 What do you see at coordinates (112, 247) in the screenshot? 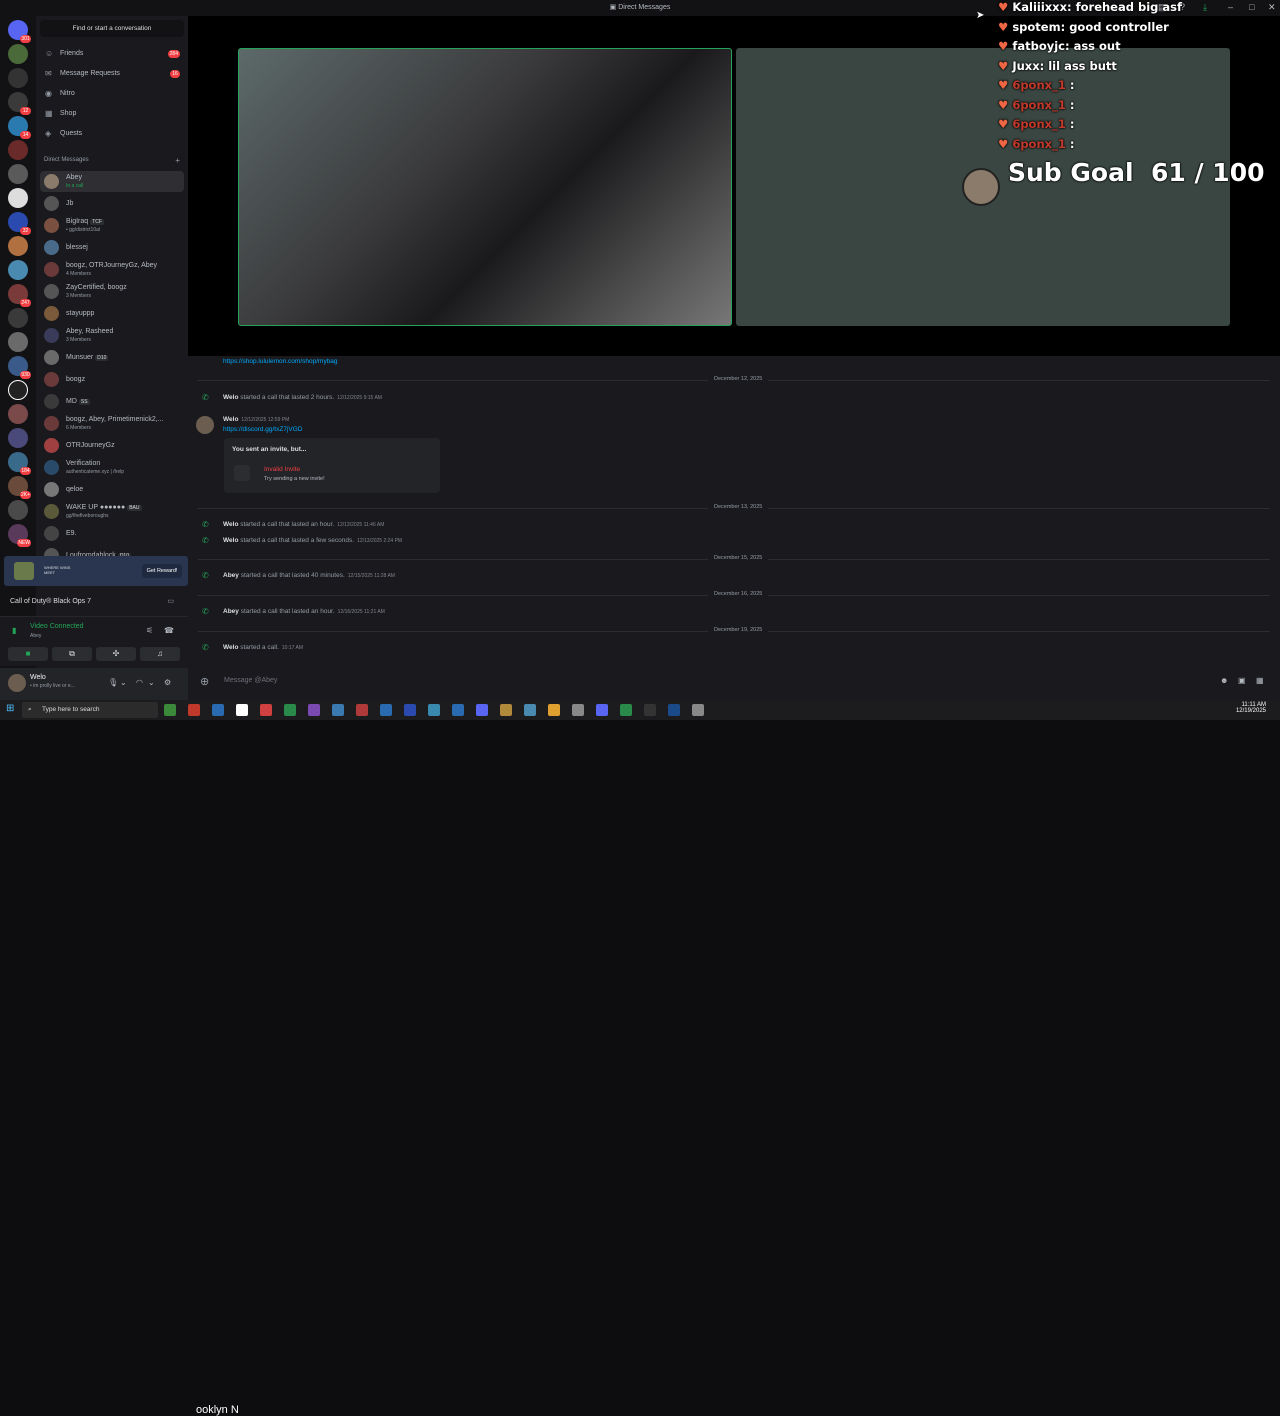
I see `dm-item: blessej` at bounding box center [112, 247].